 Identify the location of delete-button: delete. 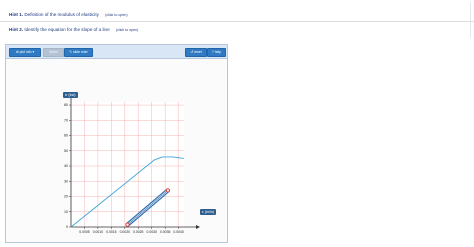
(53, 52).